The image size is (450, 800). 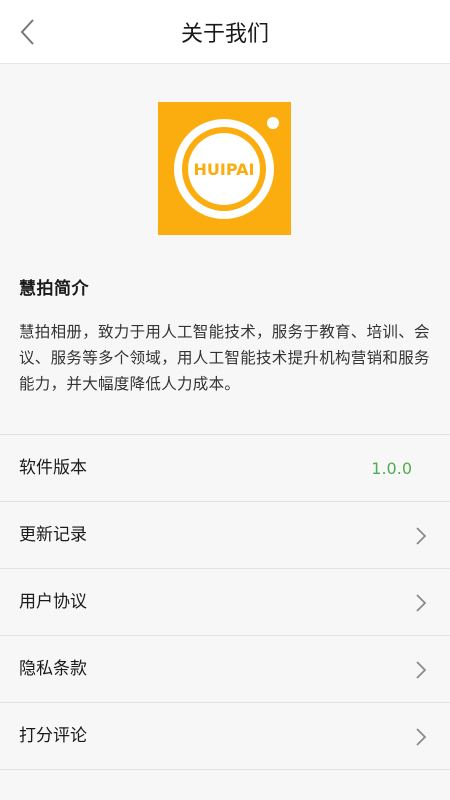 I want to click on row-label: 打分评论, so click(x=53, y=736).